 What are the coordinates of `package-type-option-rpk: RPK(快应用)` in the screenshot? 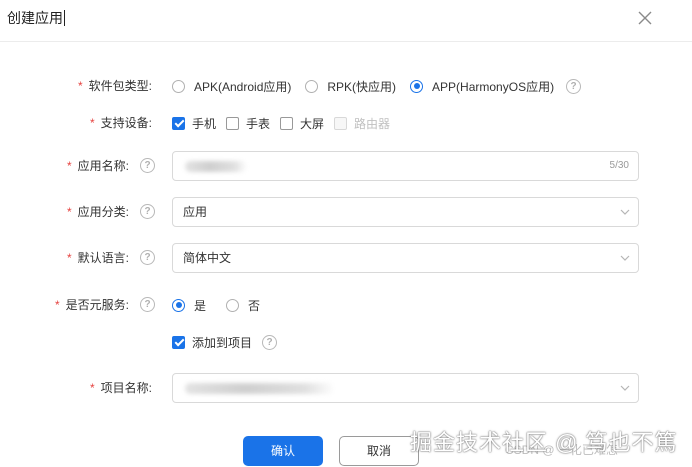 It's located at (350, 86).